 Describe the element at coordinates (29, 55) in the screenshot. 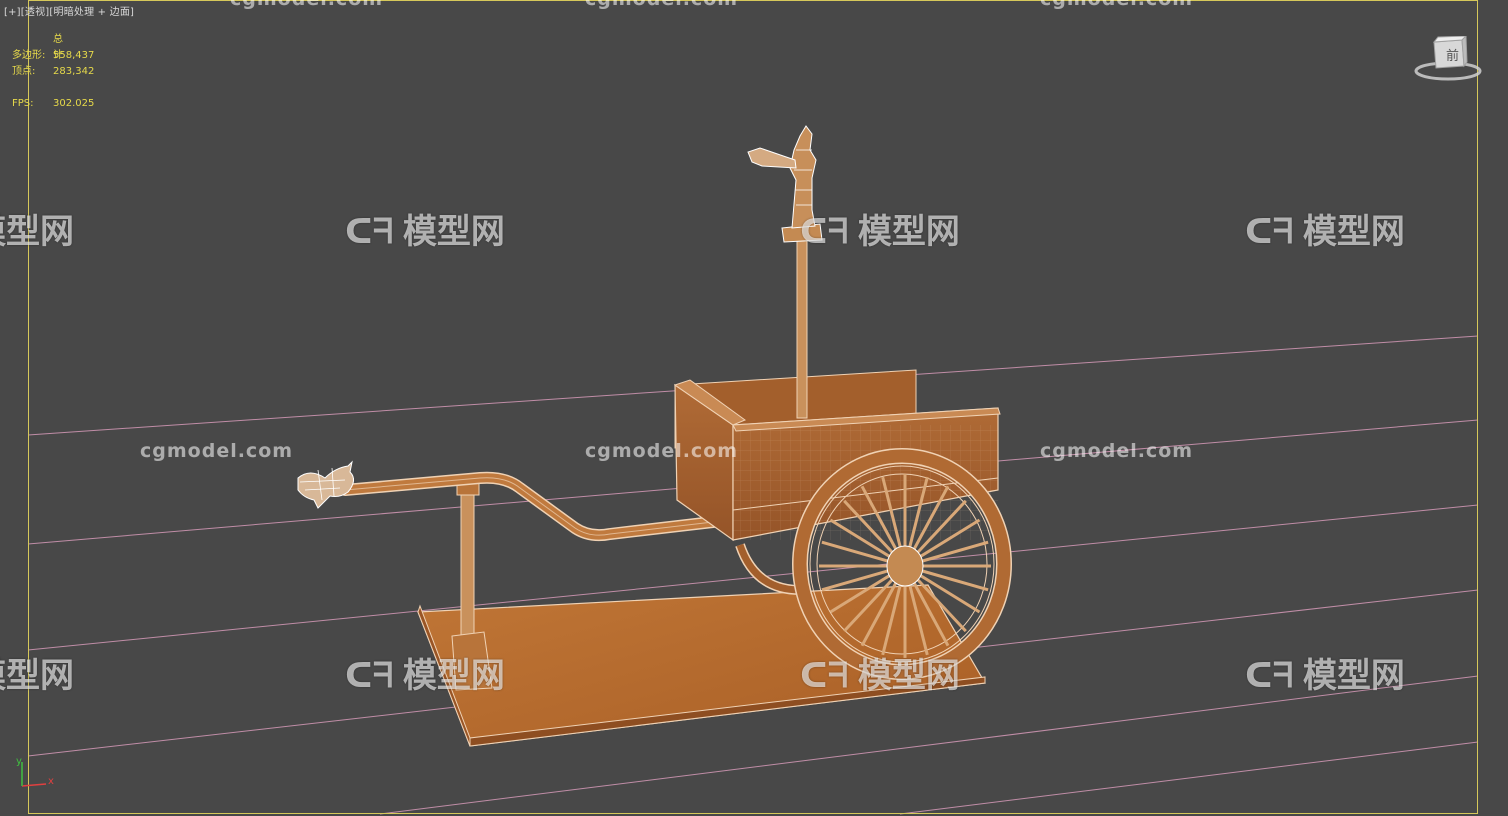

I see `stats-key: 多边形:` at that location.